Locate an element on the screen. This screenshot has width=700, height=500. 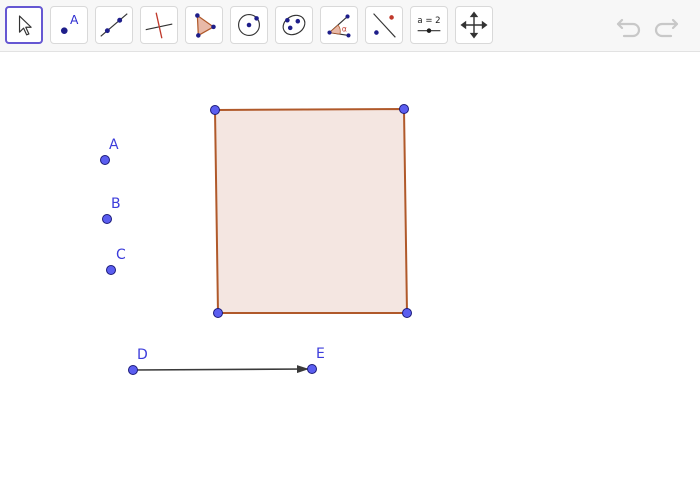
undo-icon is located at coordinates (628, 28).